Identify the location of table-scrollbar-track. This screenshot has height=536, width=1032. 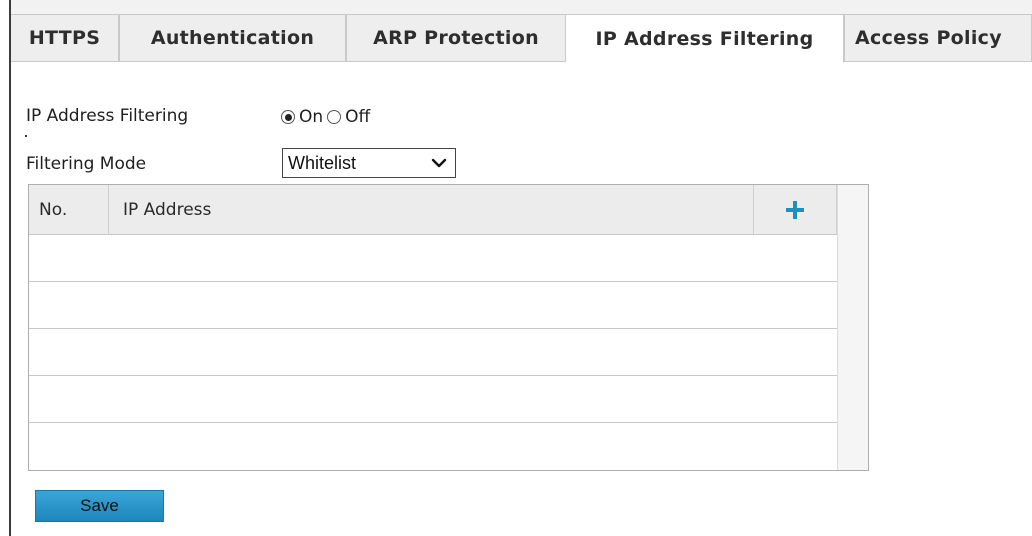
(852, 327).